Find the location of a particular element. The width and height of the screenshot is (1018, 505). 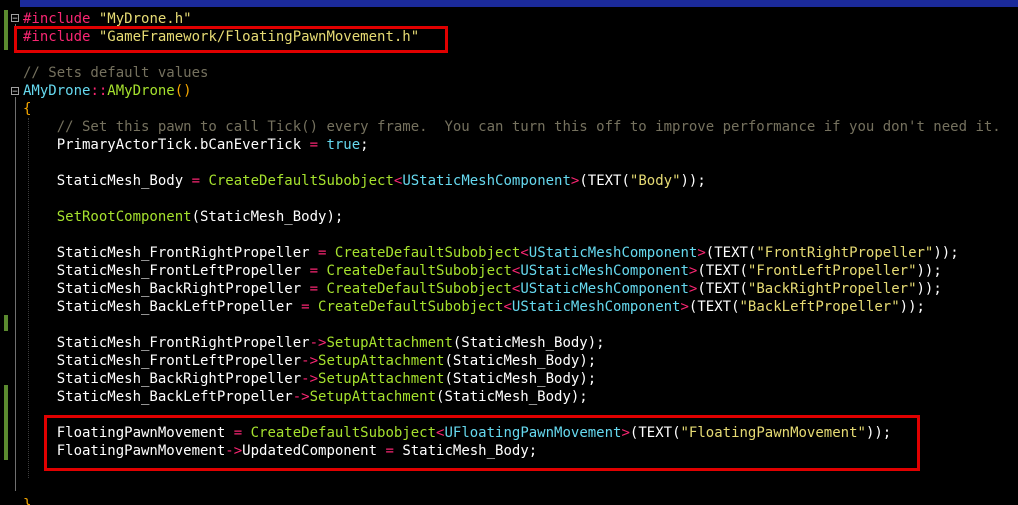

code-token: StaticMesh_Body is located at coordinates (107, 181).